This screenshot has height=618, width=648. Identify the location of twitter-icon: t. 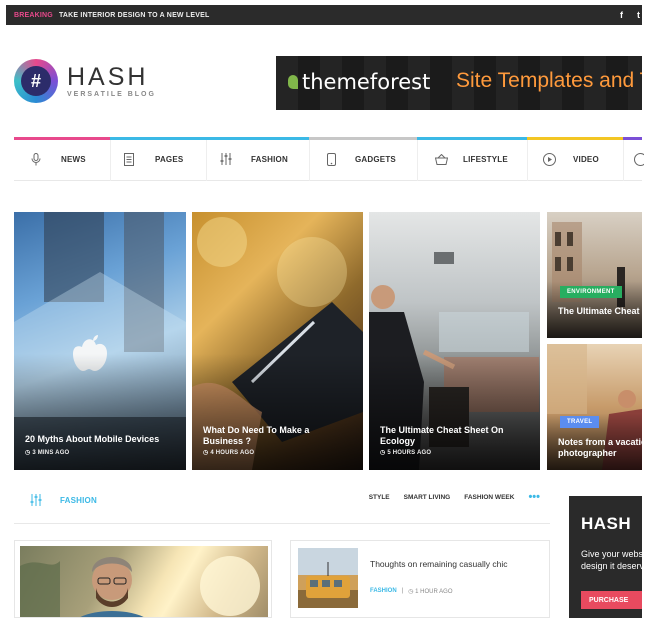
(638, 15).